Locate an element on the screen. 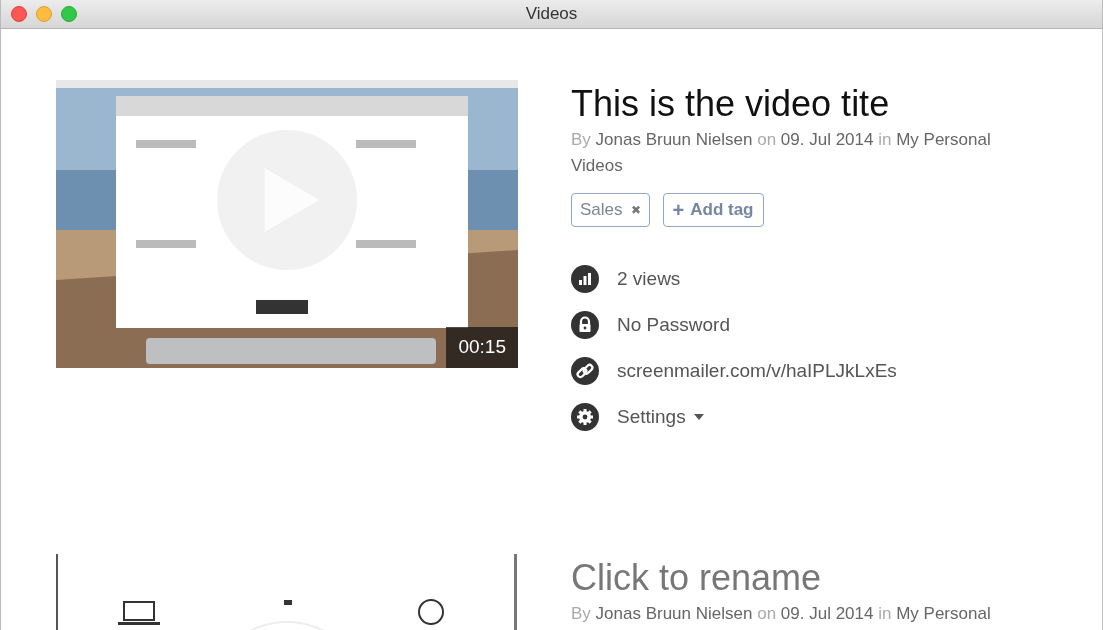 Image resolution: width=1103 pixels, height=630 pixels. close-button is located at coordinates (19, 14).